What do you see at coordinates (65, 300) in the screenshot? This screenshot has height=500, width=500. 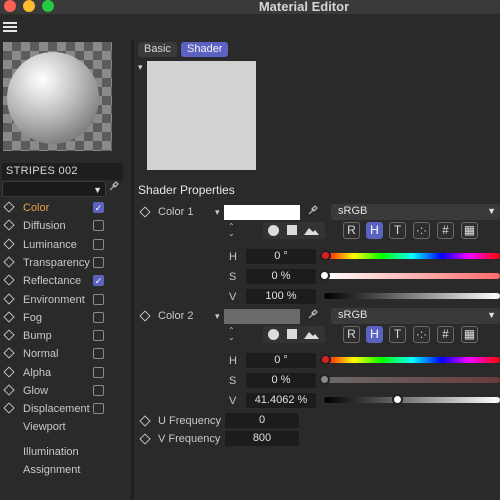 I see `channel-item-environment: Environment` at bounding box center [65, 300].